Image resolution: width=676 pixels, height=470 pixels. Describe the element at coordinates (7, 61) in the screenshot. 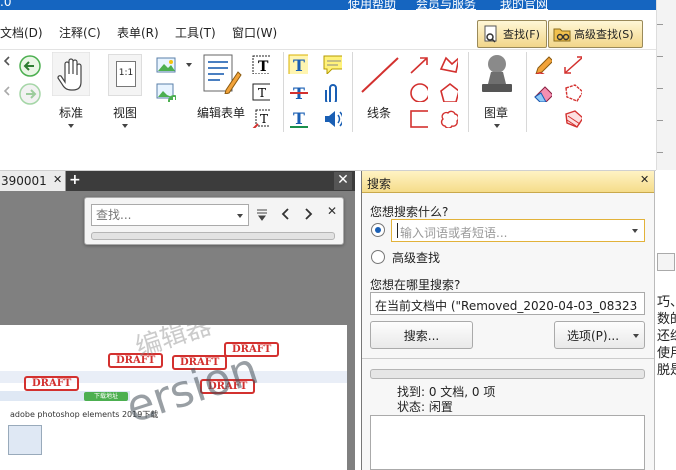

I see `chevron-left-icon` at that location.